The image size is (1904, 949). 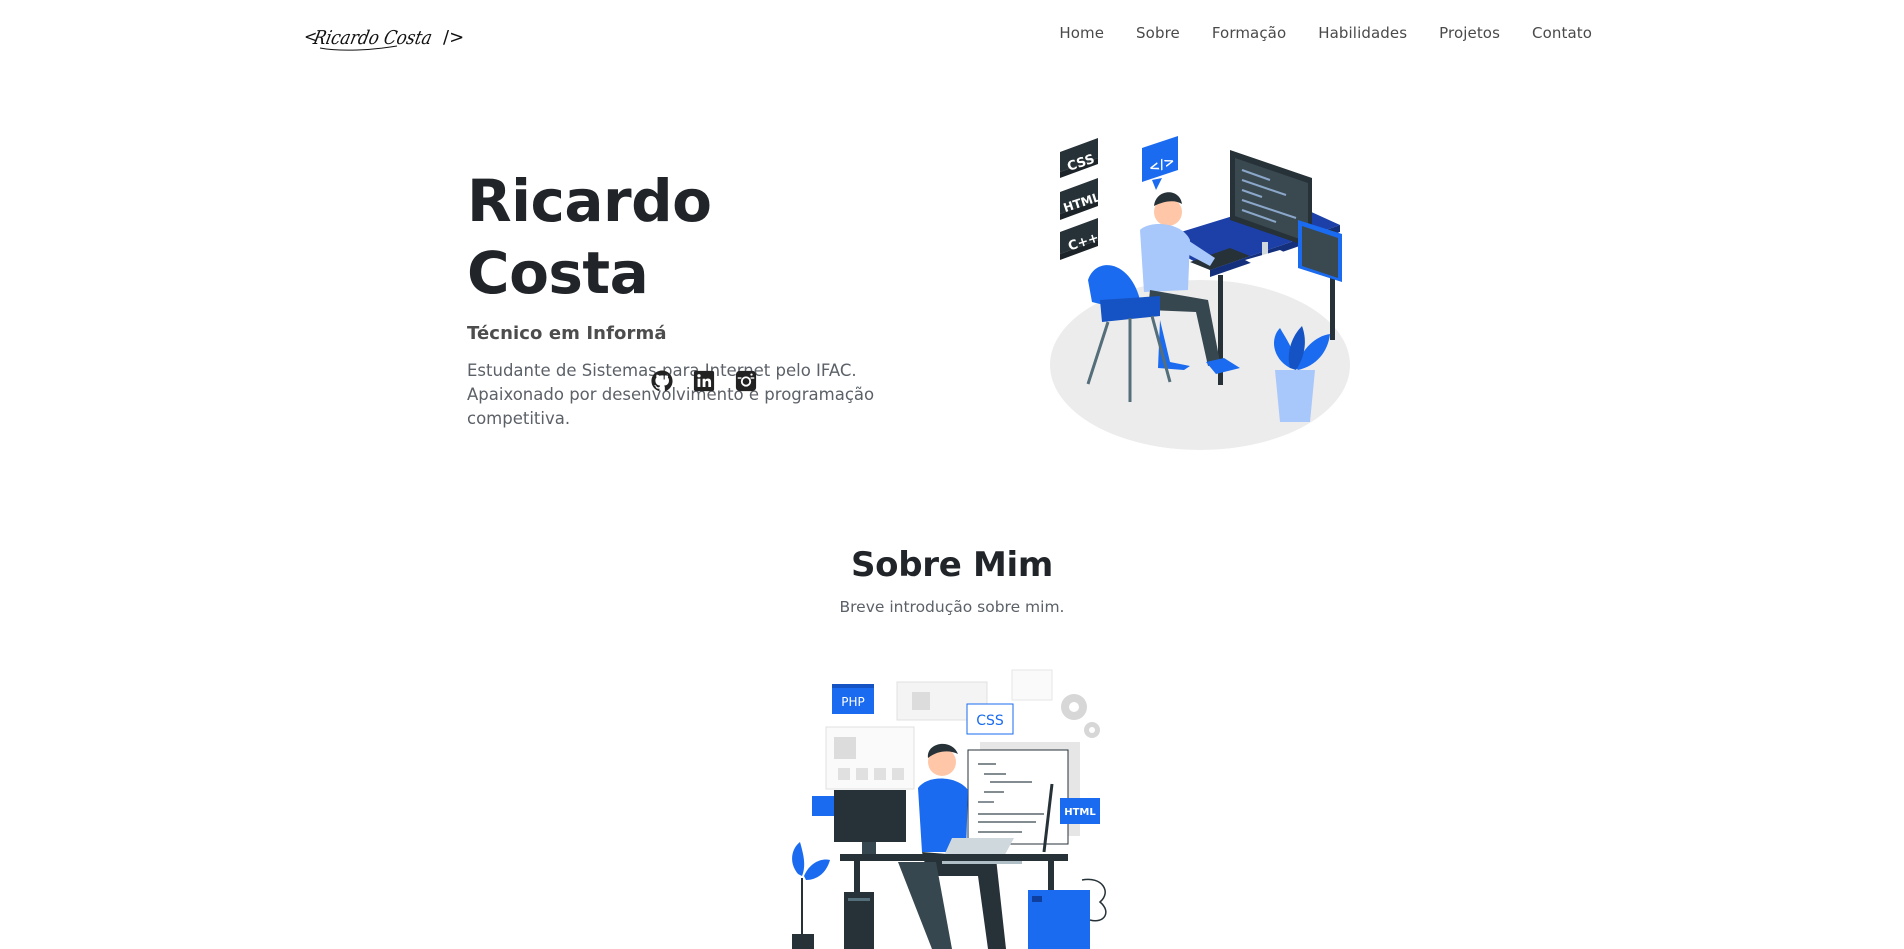 I want to click on instagram-icon, so click(x=746, y=381).